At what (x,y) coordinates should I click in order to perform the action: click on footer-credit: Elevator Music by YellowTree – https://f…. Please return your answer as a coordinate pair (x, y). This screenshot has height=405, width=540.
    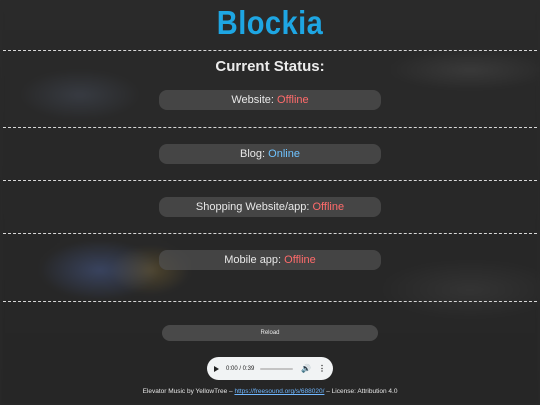
    Looking at the image, I should click on (270, 391).